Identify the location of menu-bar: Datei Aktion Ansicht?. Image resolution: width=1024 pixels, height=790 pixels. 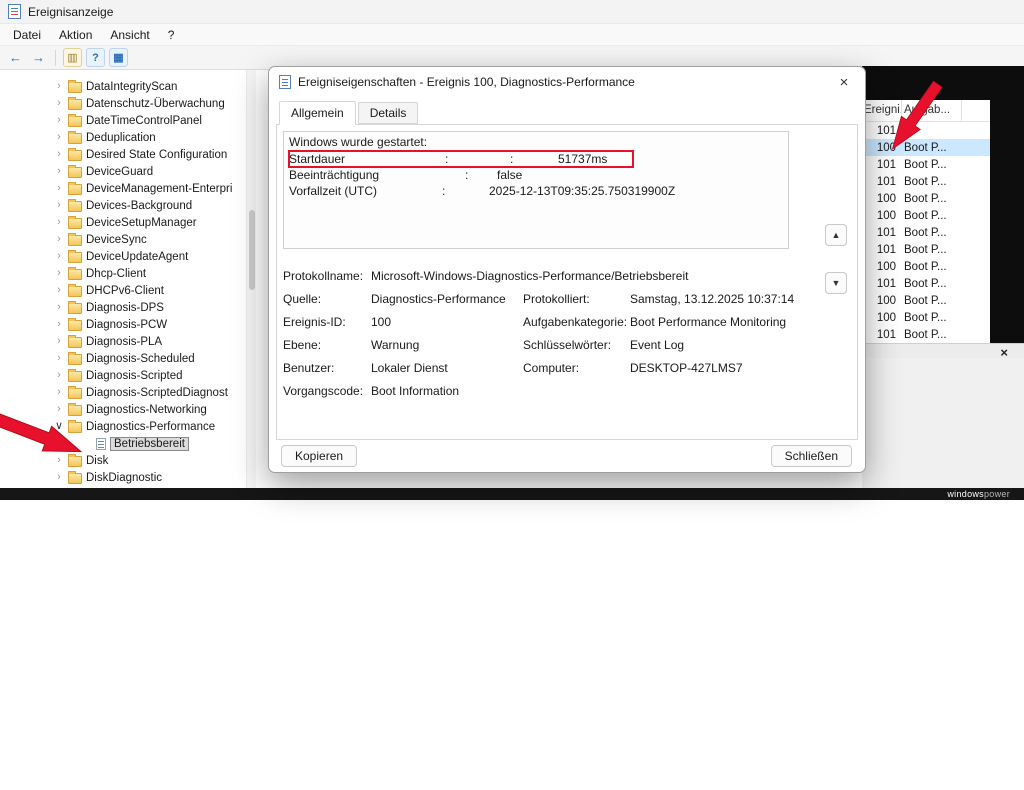
(512, 35).